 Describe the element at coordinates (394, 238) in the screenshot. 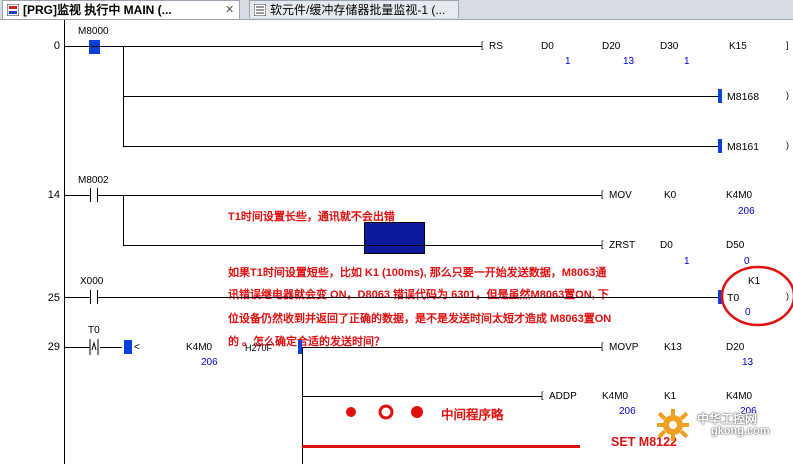

I see `highlight-box` at that location.